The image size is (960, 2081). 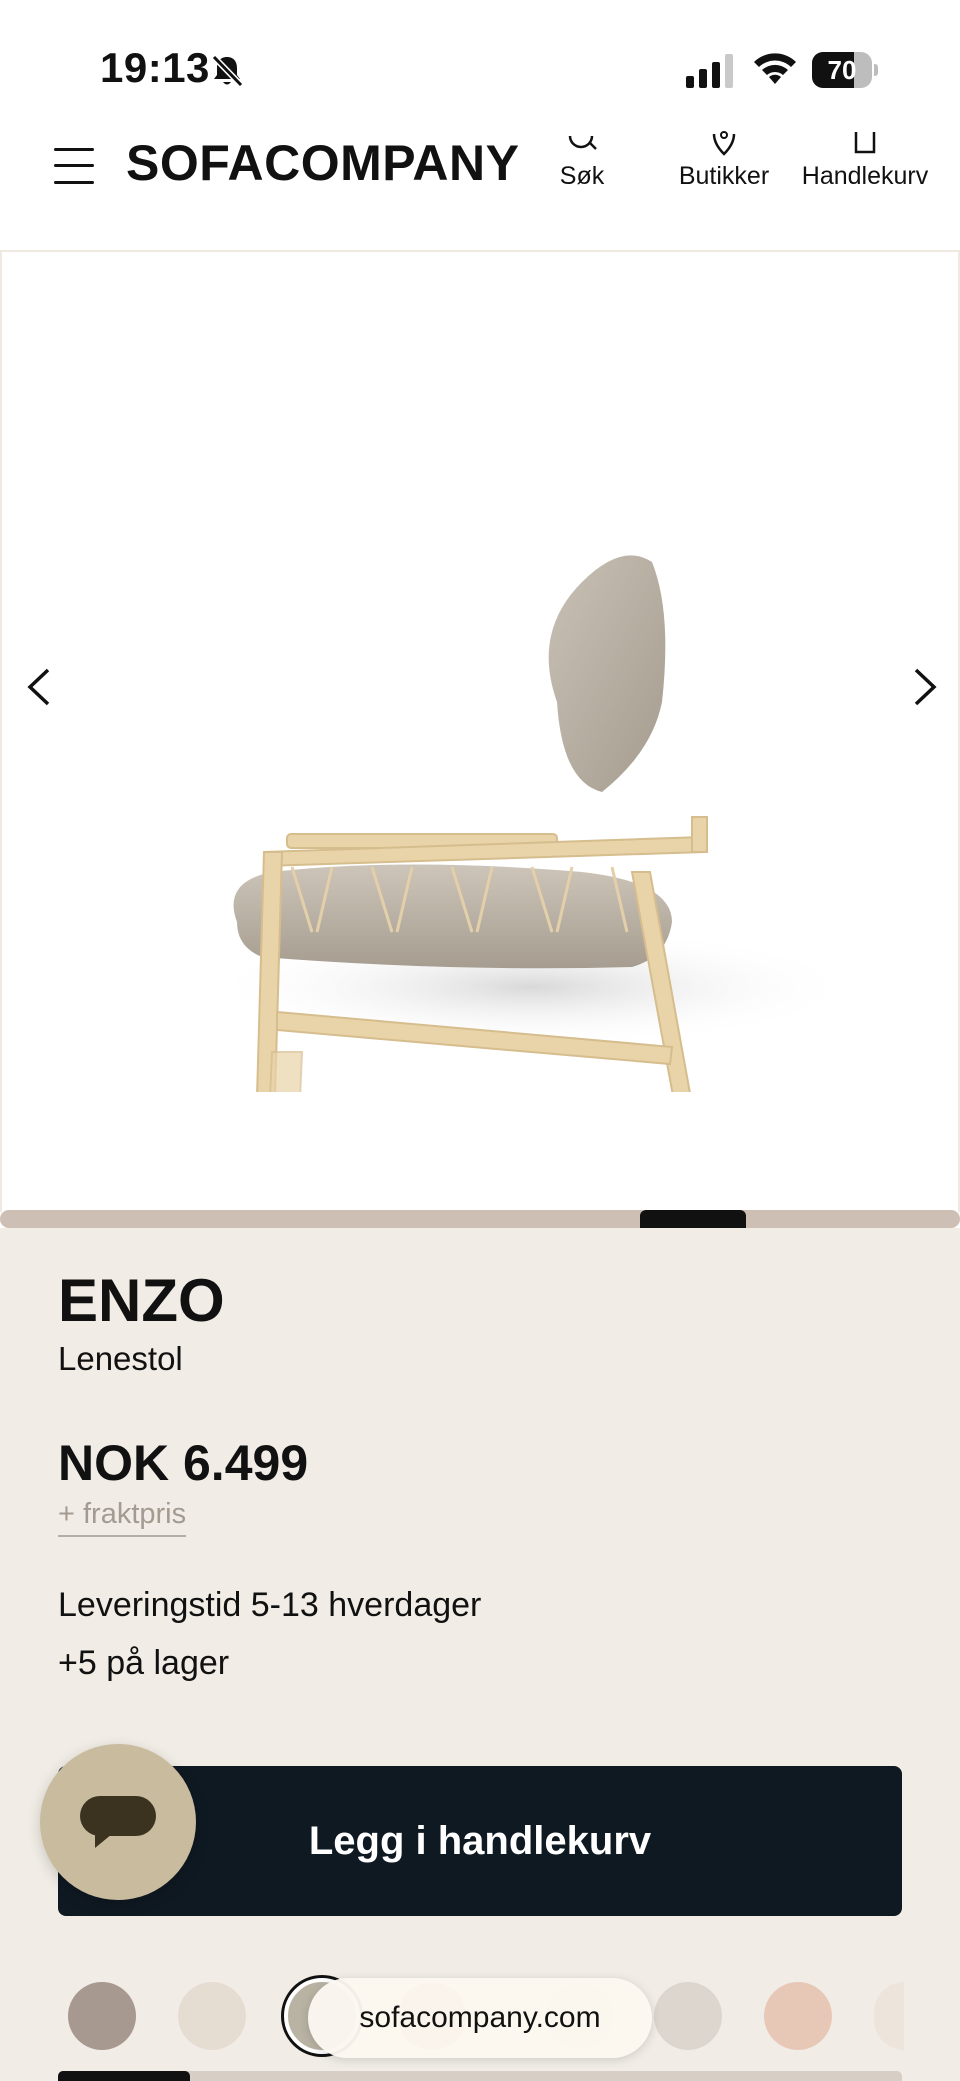 I want to click on nav-search-label: Søk, so click(x=582, y=176).